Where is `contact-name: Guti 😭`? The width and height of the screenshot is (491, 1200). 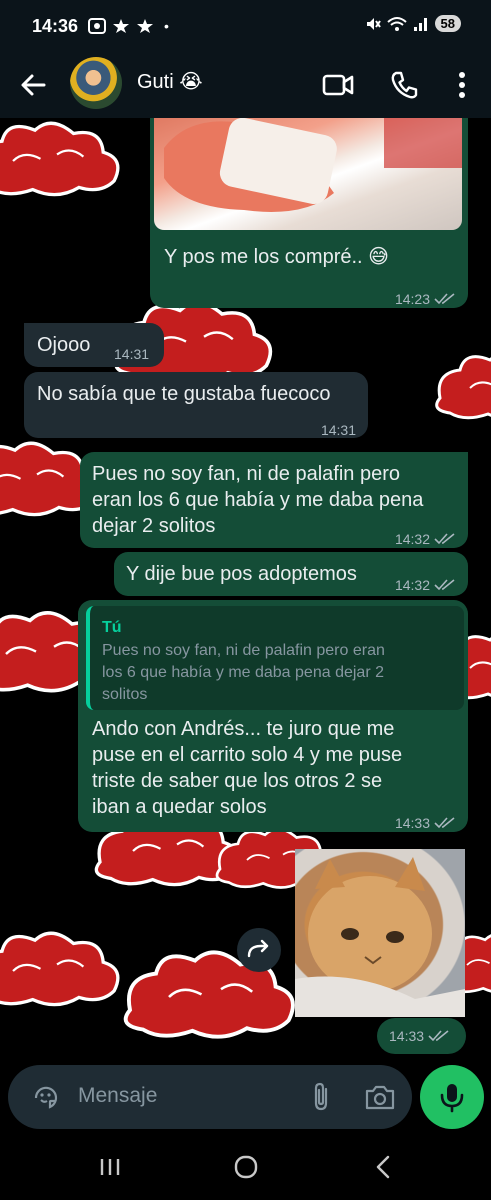
contact-name: Guti 😭 is located at coordinates (170, 81).